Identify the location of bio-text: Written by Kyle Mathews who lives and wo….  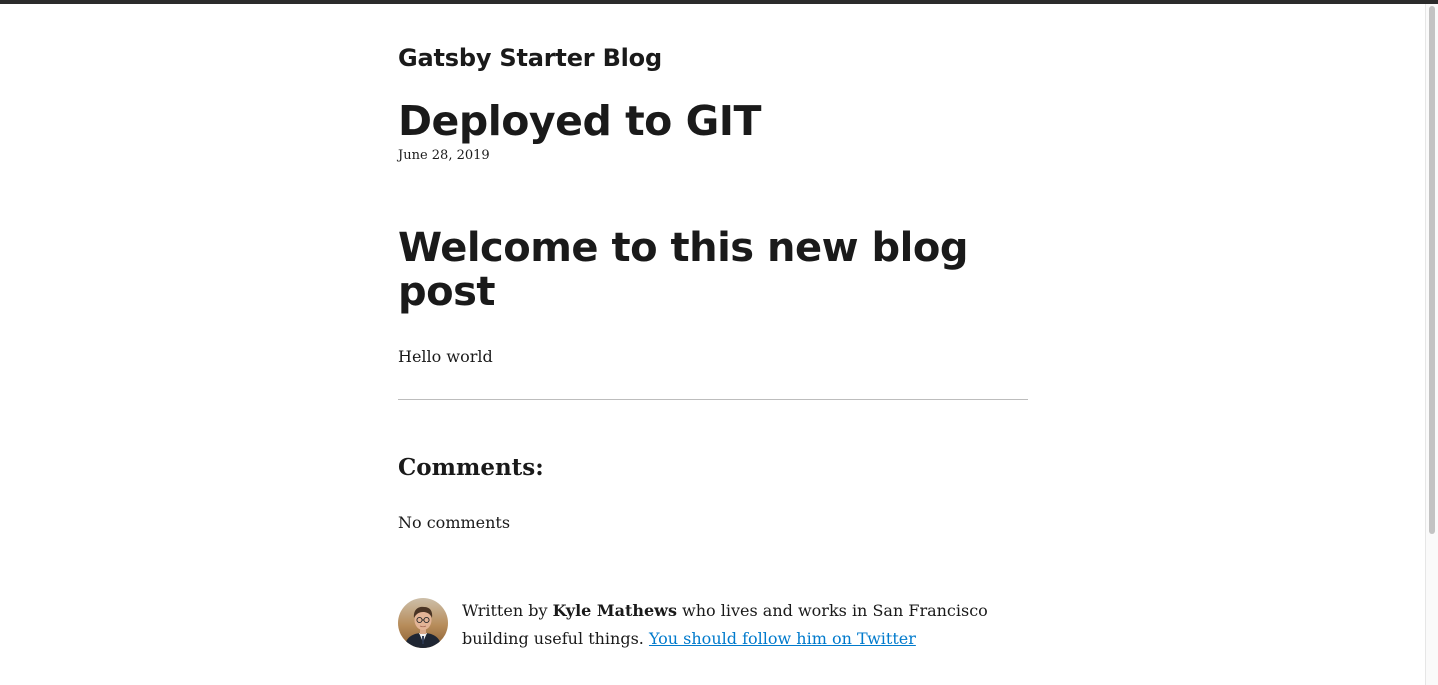
(746, 625).